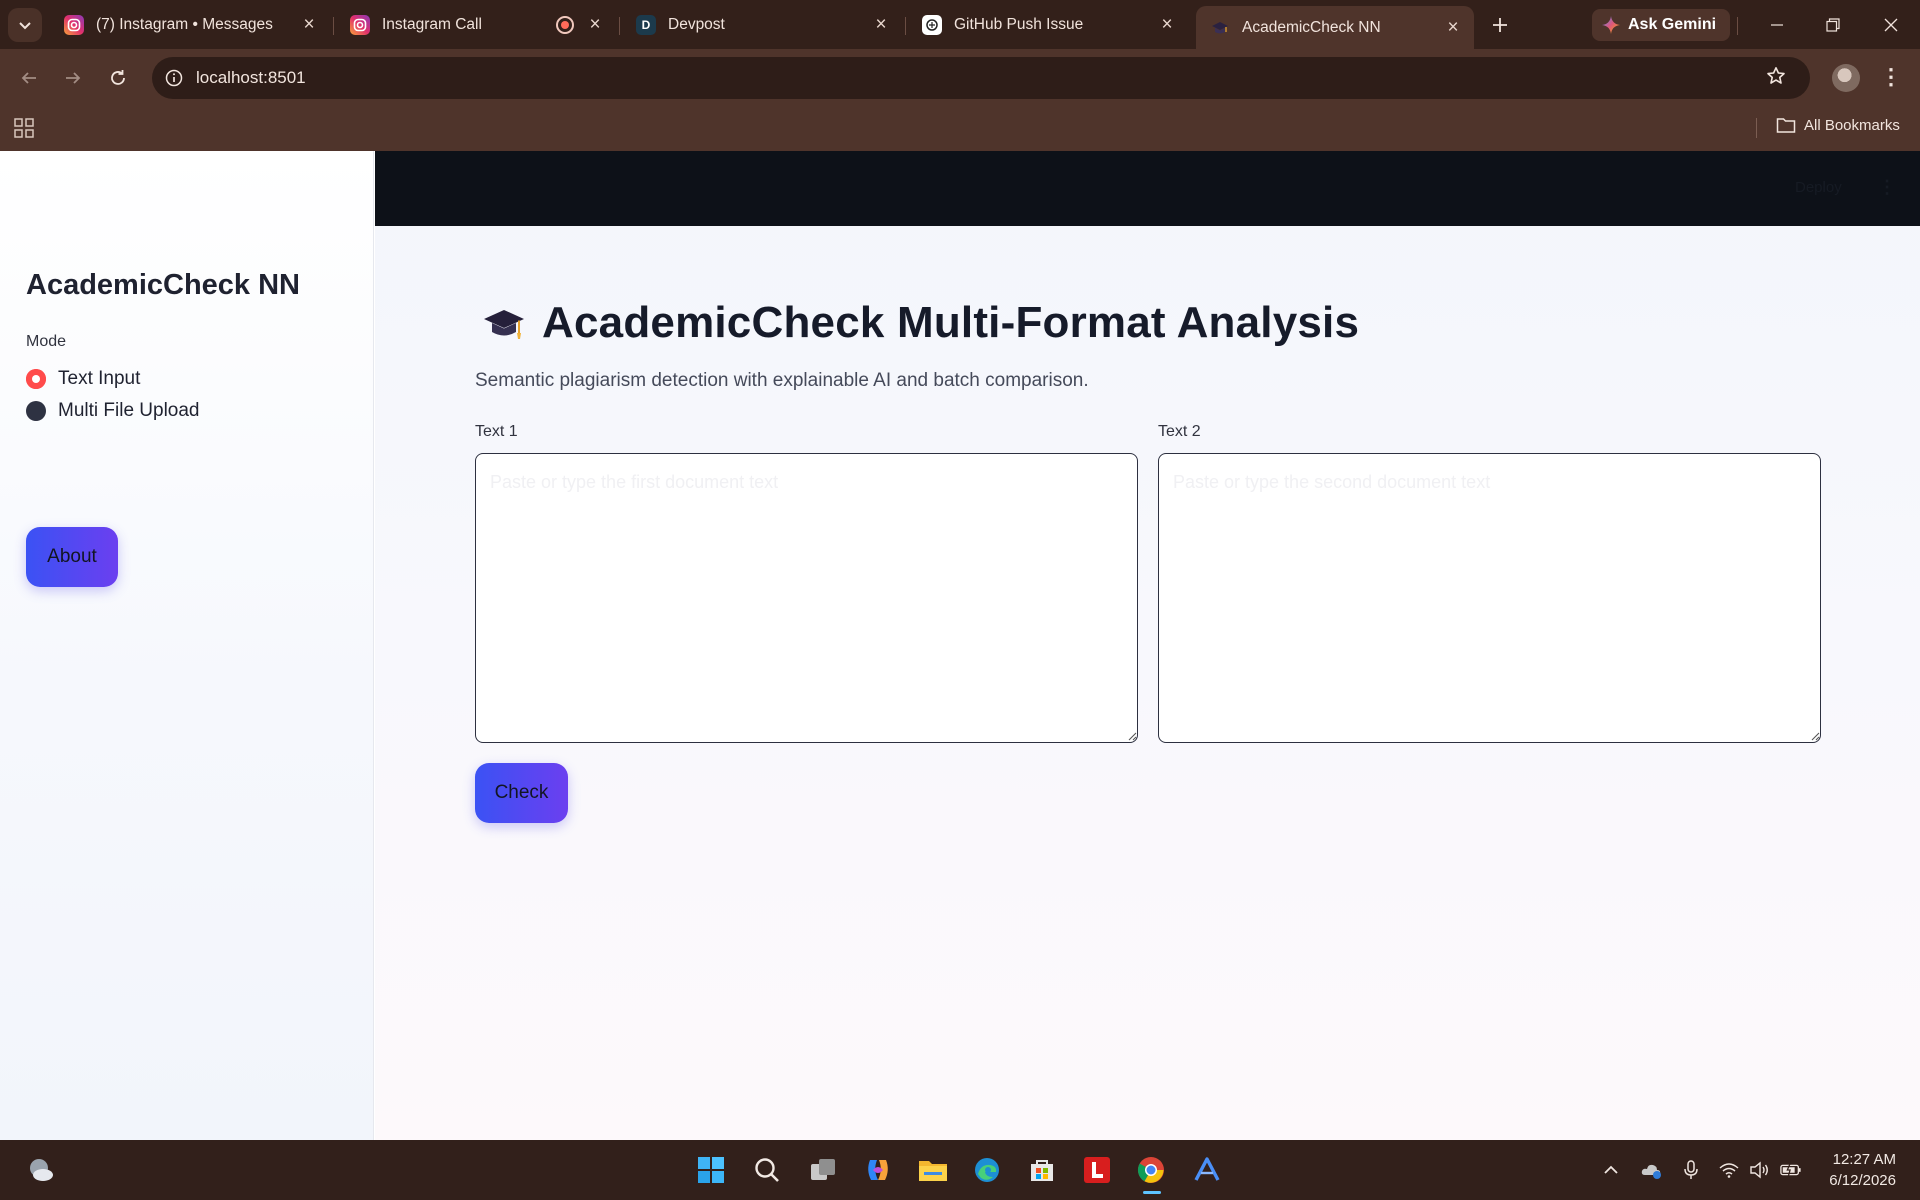 Image resolution: width=1920 pixels, height=1200 pixels. I want to click on plus-icon, so click(1500, 25).